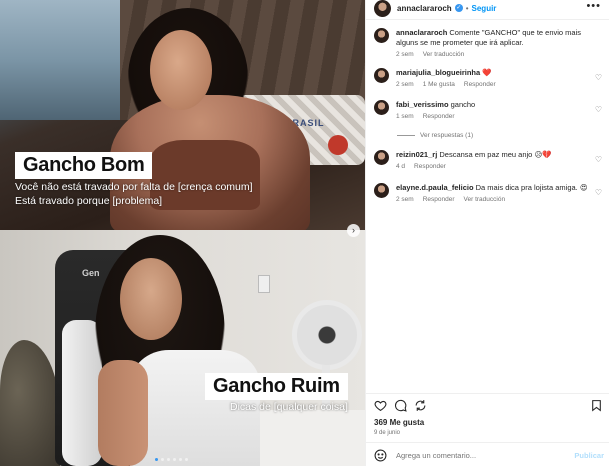 The image size is (609, 466). I want to click on comment-emoji: ❤️, so click(487, 72).